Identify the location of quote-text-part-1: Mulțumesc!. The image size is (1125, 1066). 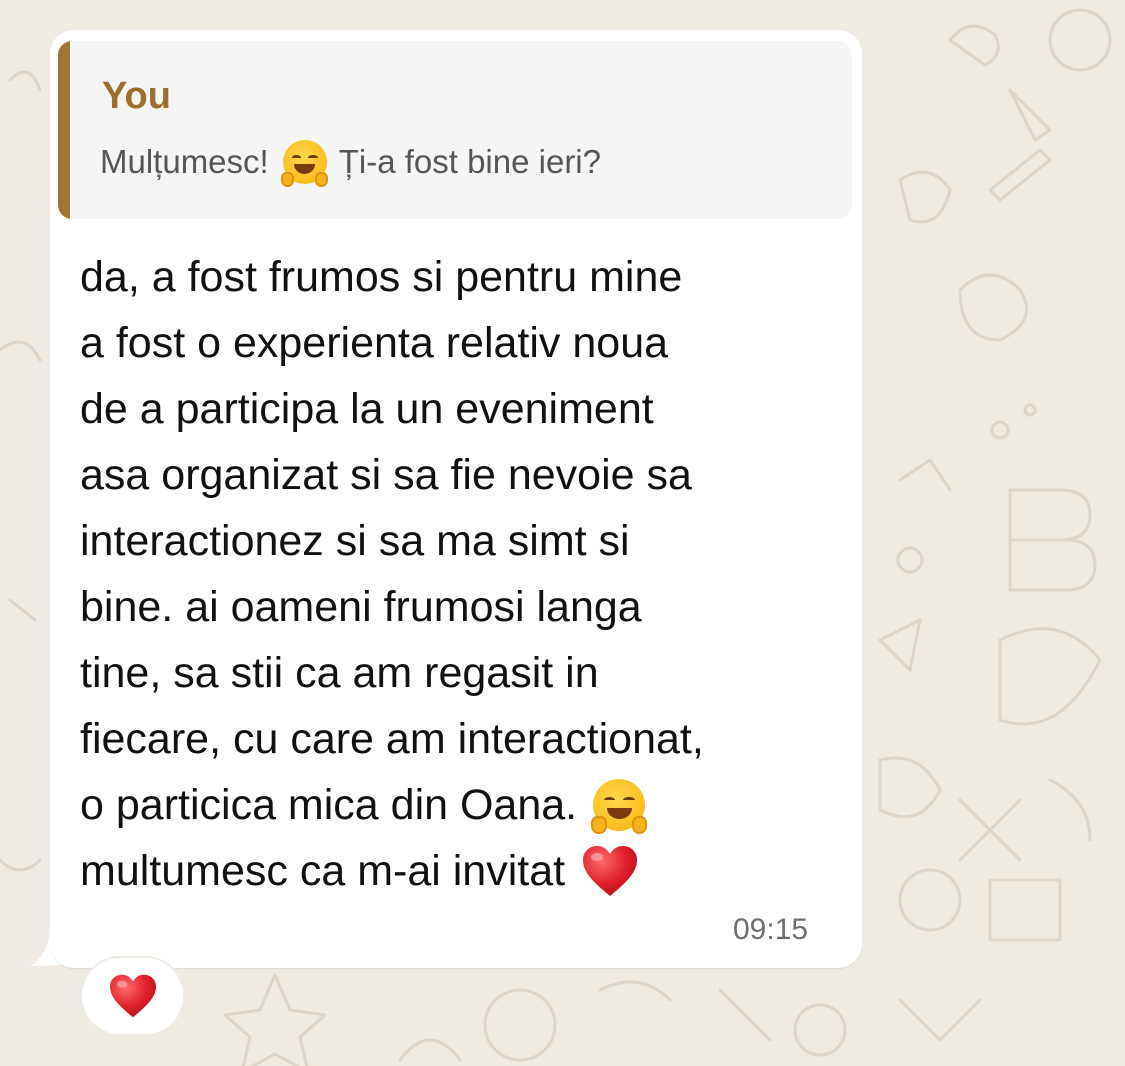
(184, 161).